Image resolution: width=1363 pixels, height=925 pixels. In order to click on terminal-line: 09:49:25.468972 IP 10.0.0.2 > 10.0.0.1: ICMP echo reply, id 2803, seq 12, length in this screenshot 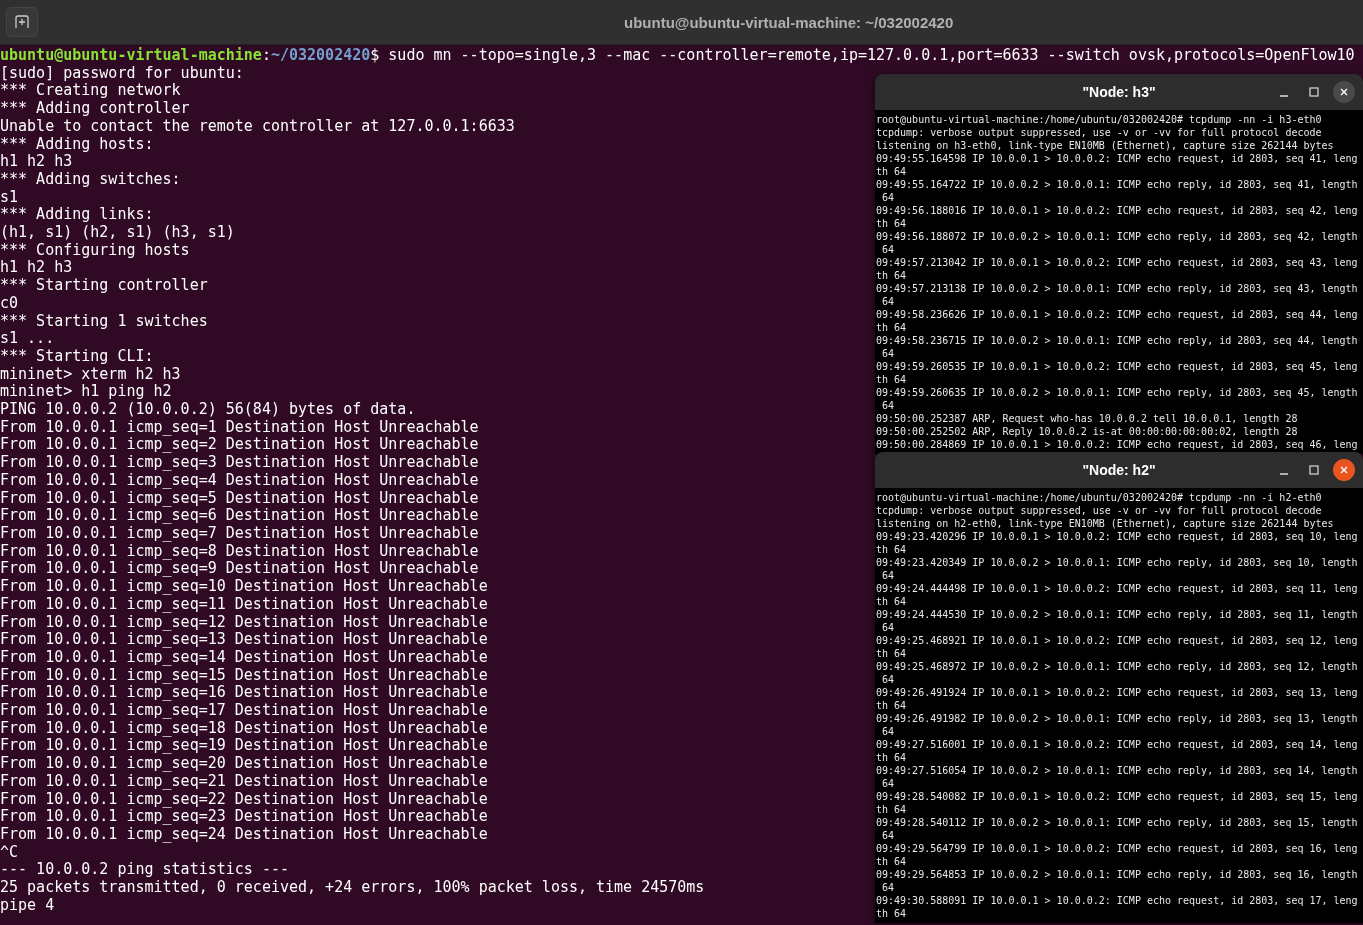, I will do `click(1117, 666)`.